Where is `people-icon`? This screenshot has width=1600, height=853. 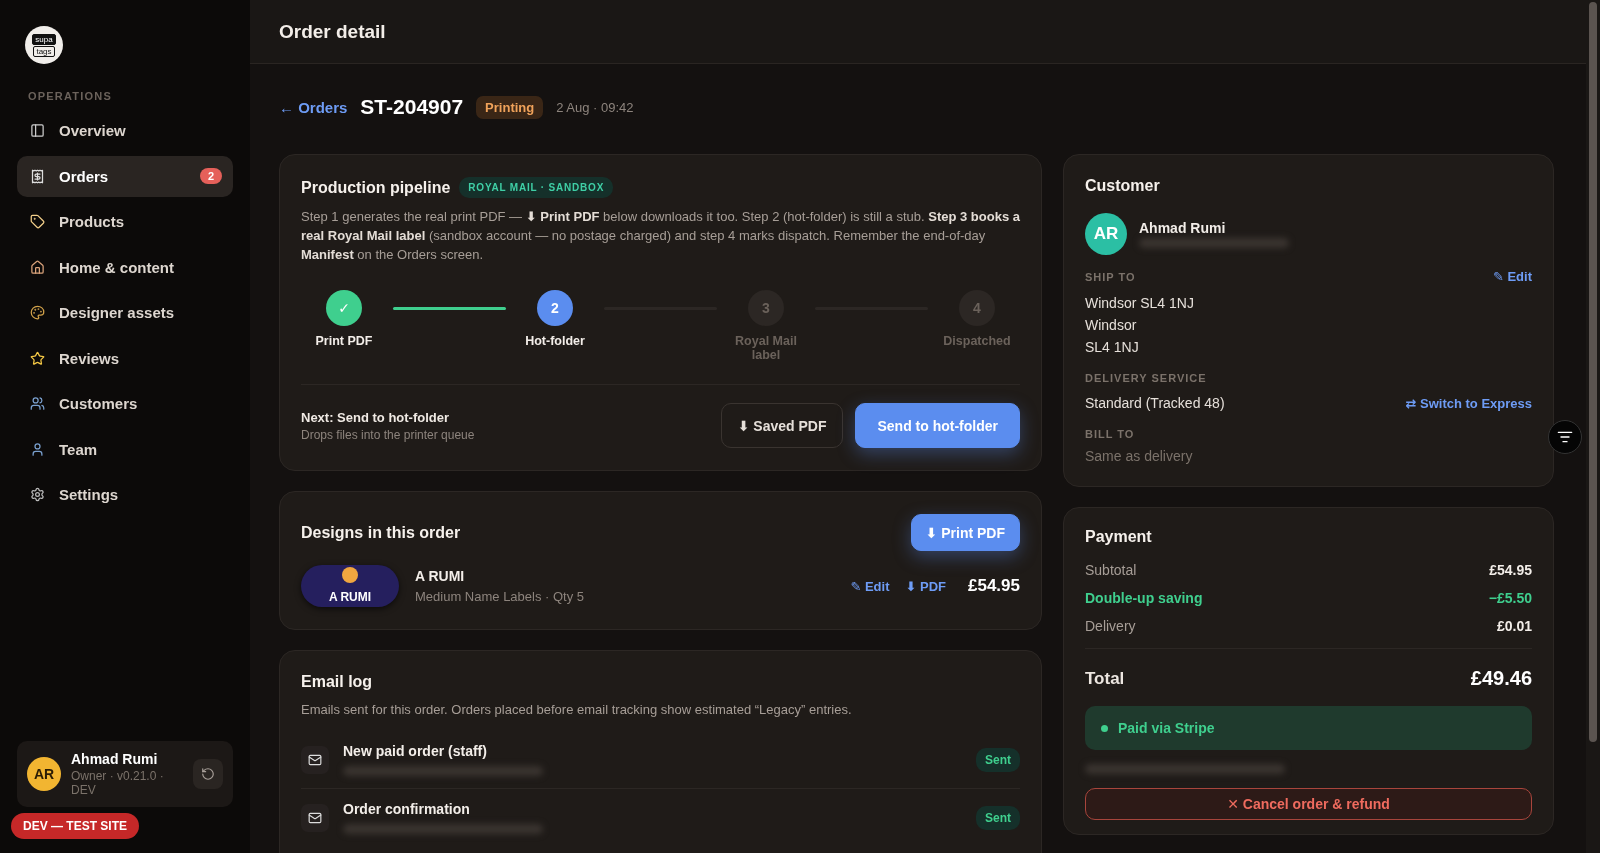 people-icon is located at coordinates (37, 403).